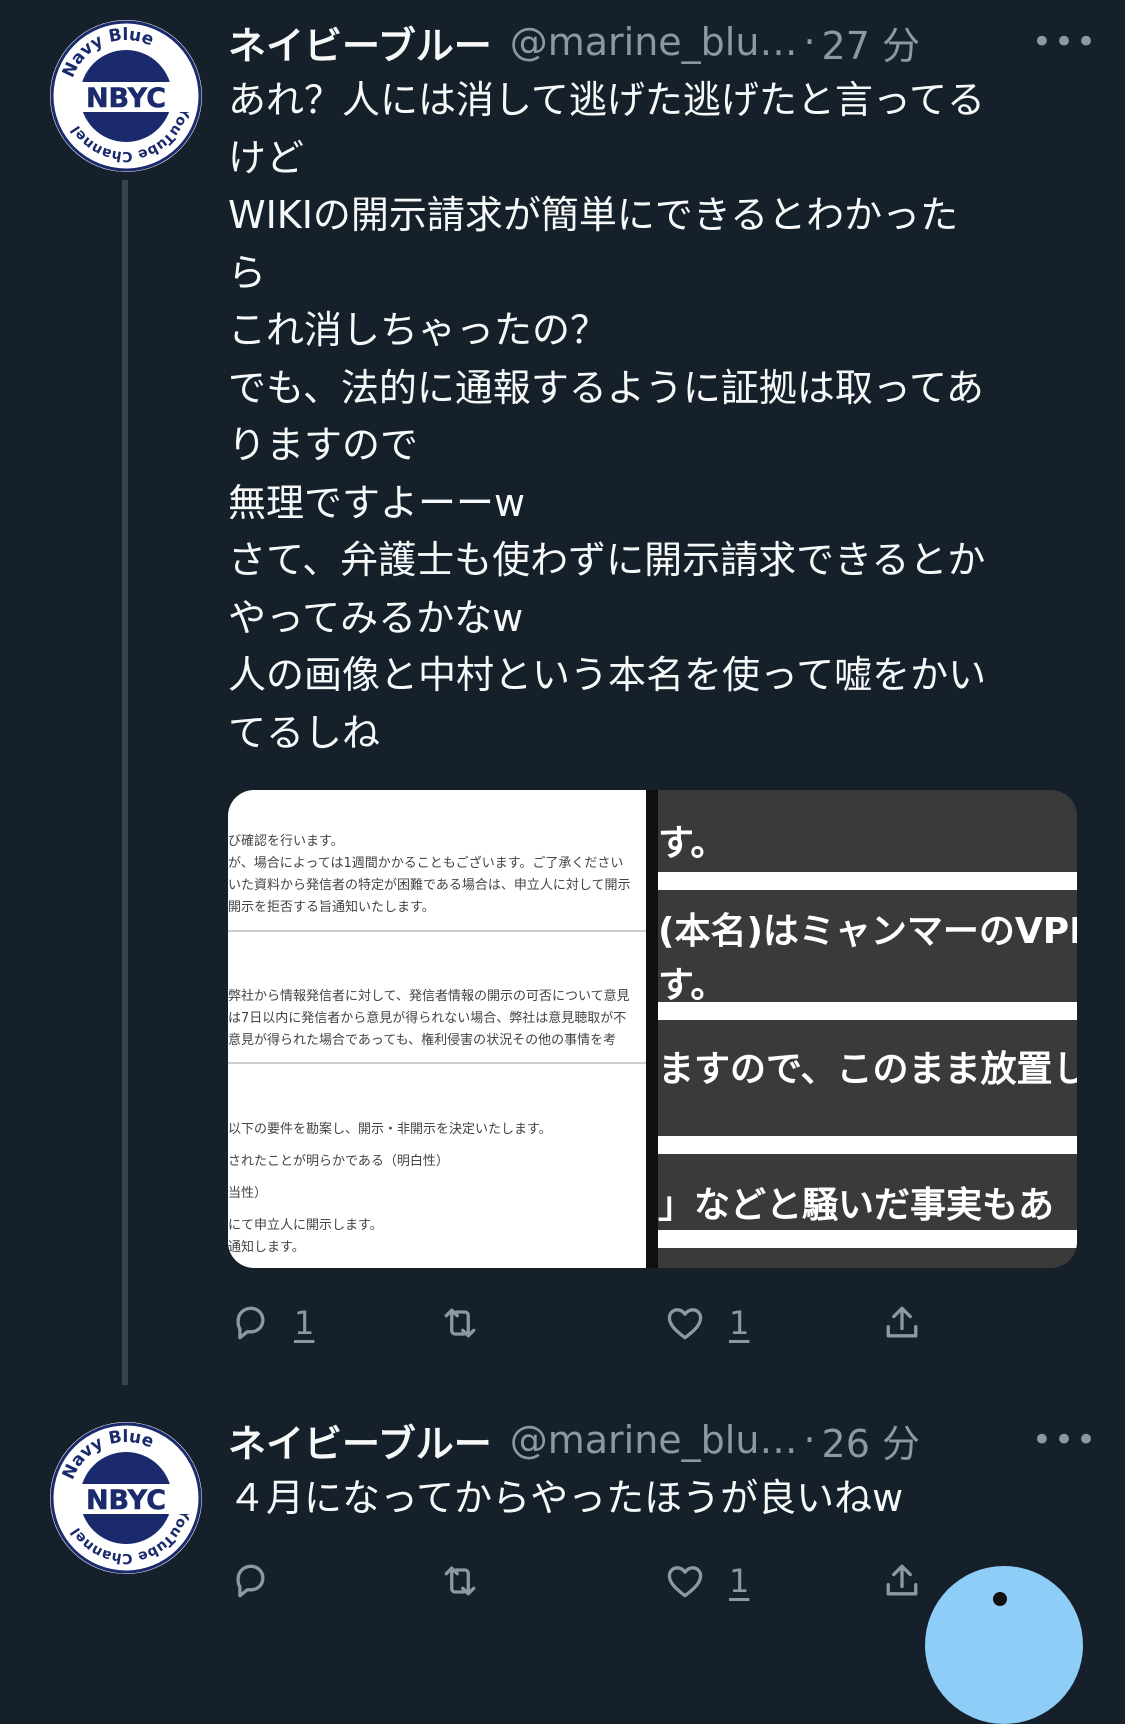 This screenshot has width=1125, height=1724. I want to click on screenshot-text-line: (本名)はミャンマーのVPN, so click(867, 931).